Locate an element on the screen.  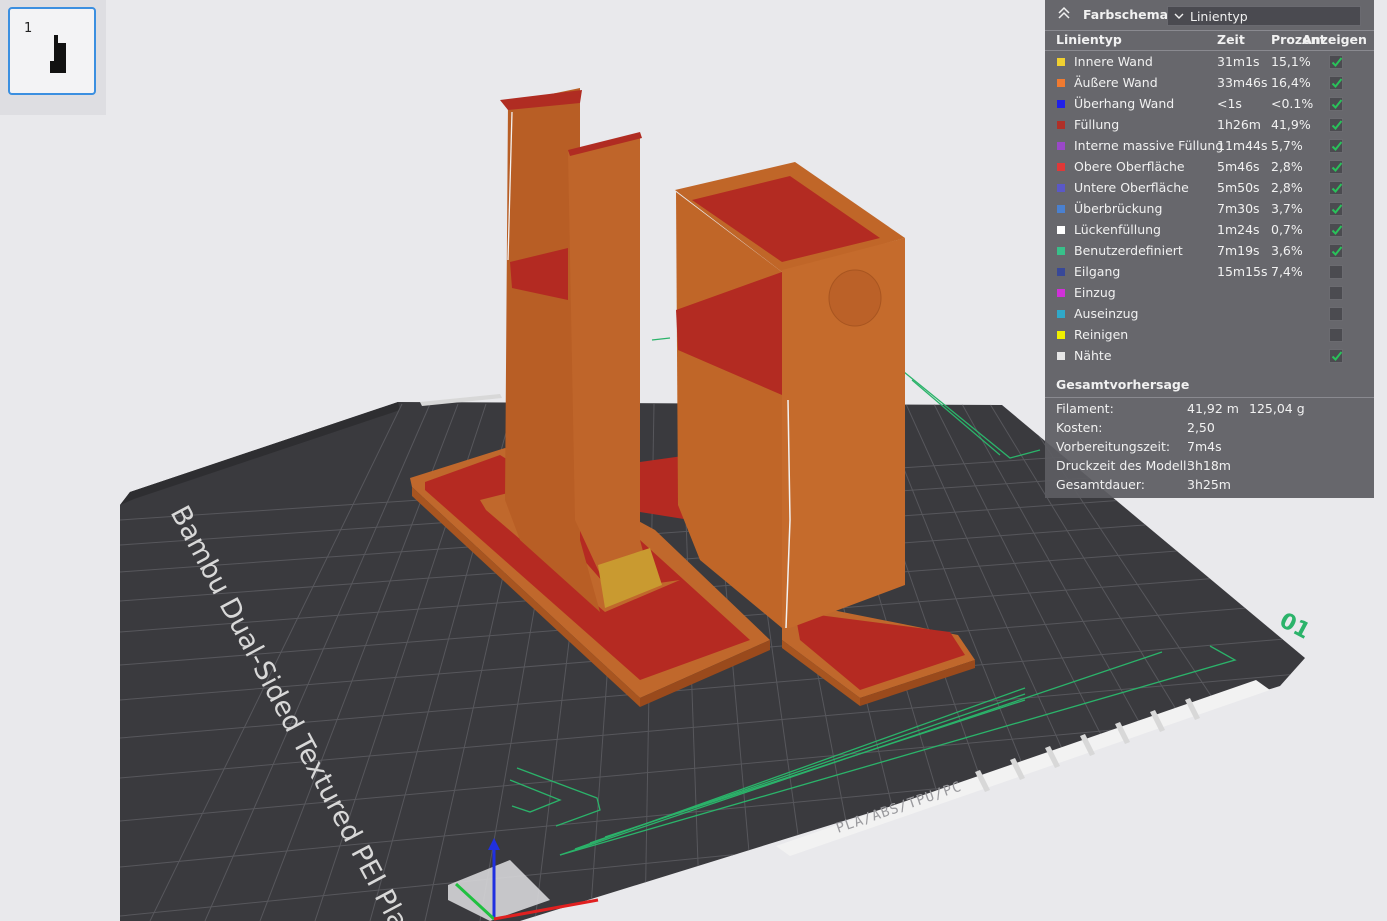
line-type-name: Reinigen is located at coordinates (1101, 334).